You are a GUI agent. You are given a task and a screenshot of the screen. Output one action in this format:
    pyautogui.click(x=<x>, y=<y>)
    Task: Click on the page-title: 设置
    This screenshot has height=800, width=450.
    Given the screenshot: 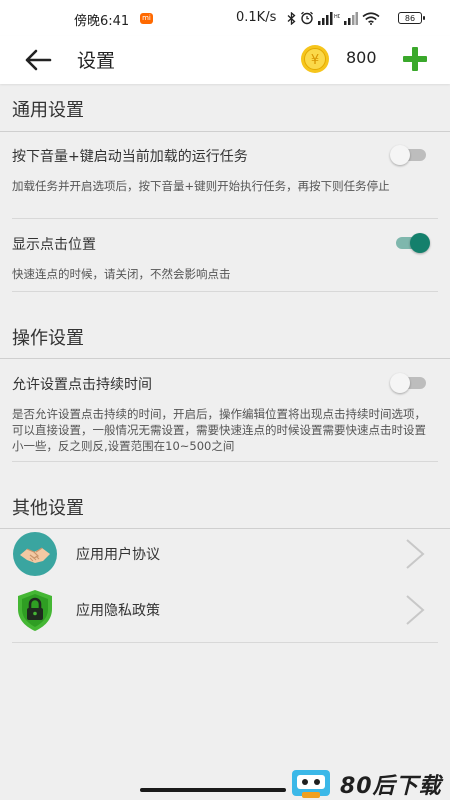 What is the action you would take?
    pyautogui.click(x=96, y=61)
    